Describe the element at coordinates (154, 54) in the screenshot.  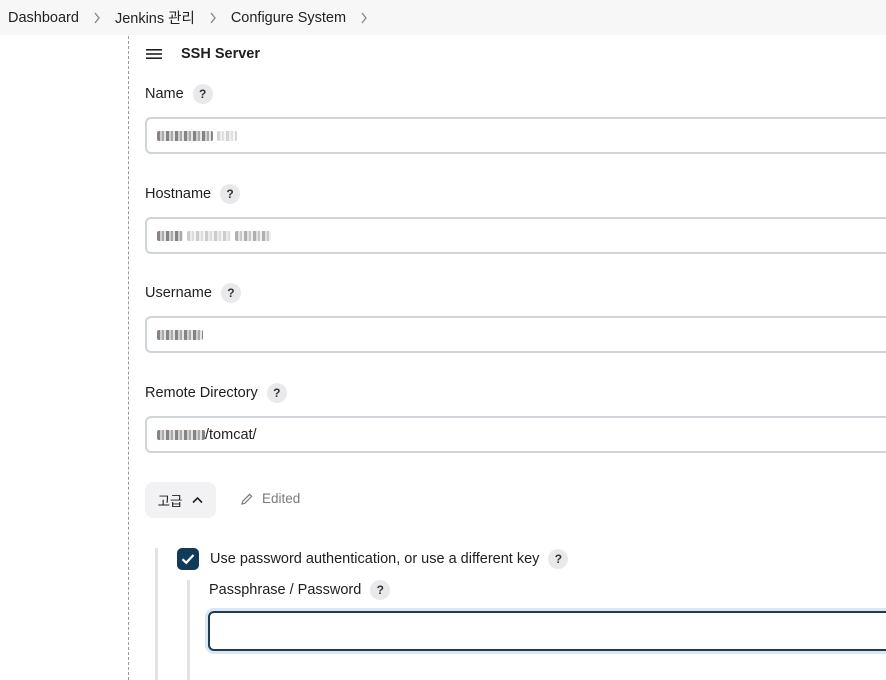
I see `drag-handle-icon` at that location.